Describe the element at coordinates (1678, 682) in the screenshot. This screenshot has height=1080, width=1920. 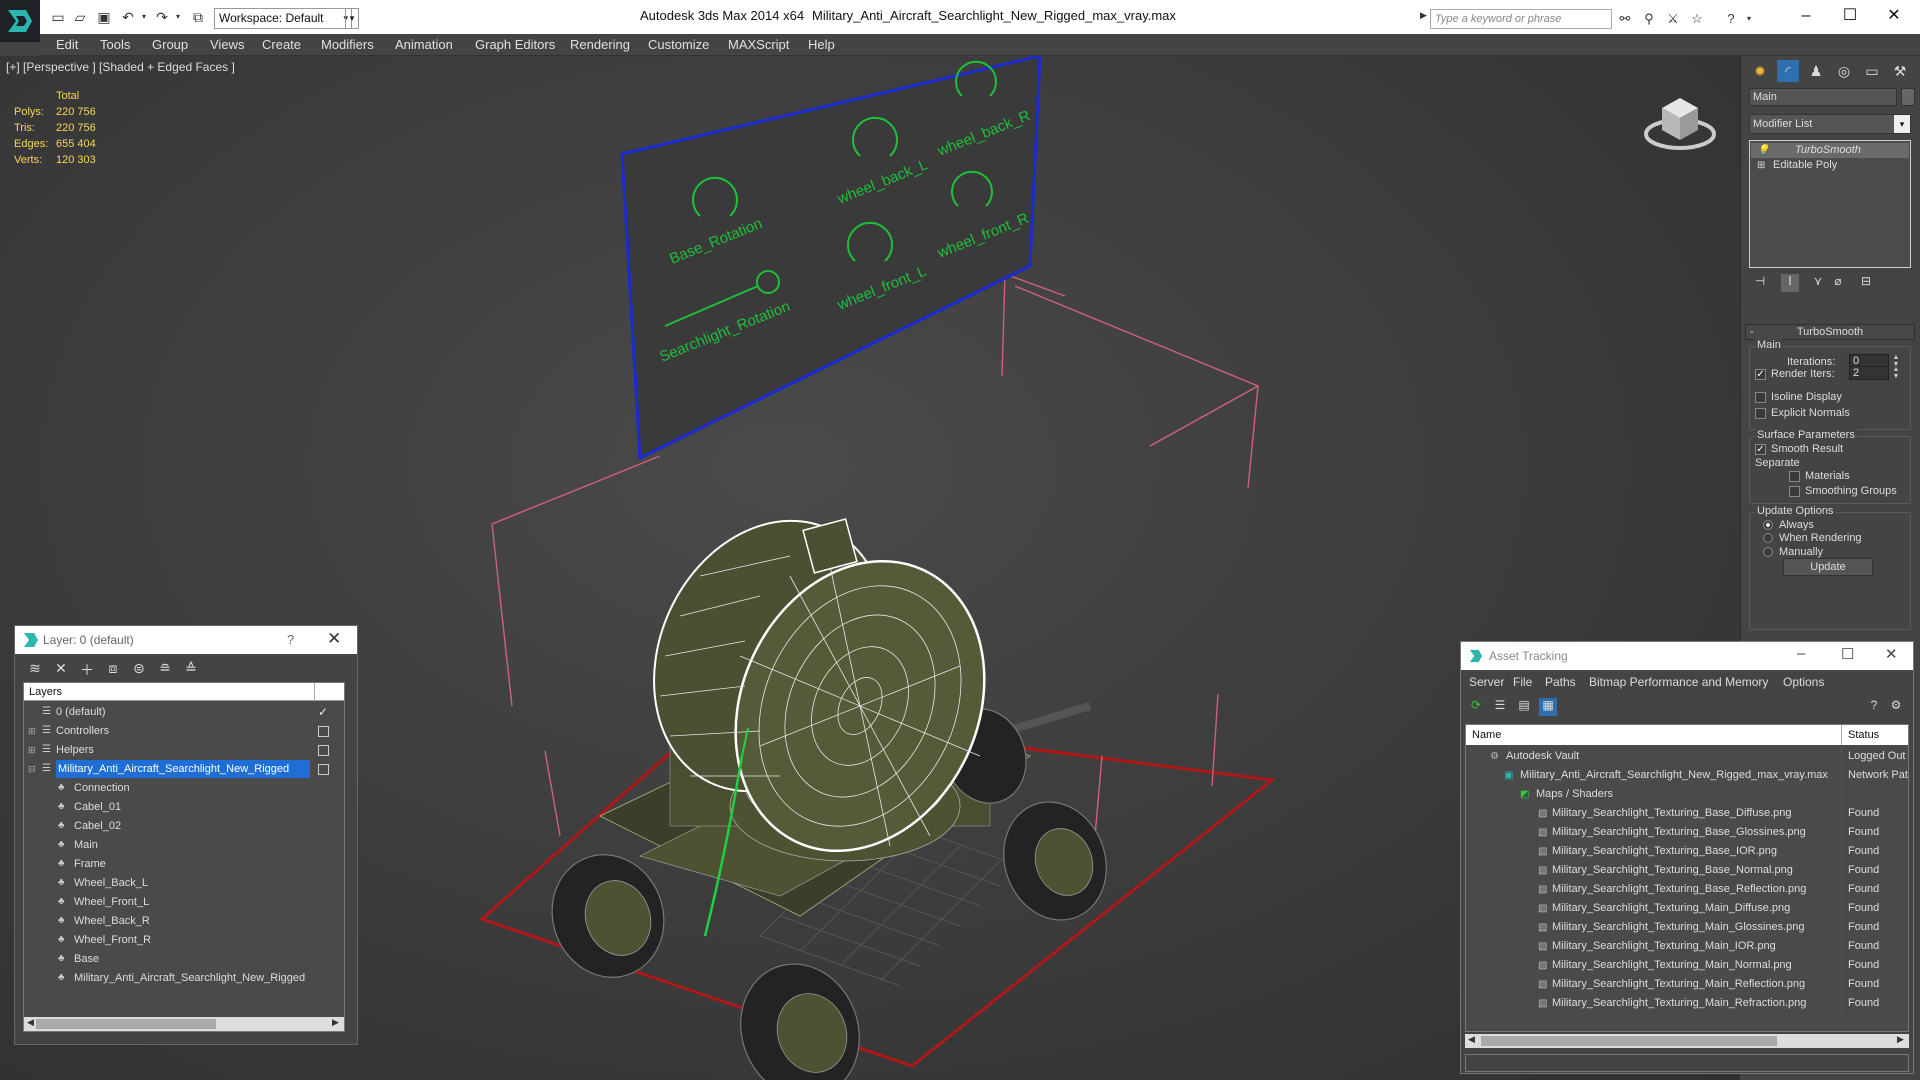
I see `asset-menu-bitmap-performance: Bitmap Performance and Memory` at that location.